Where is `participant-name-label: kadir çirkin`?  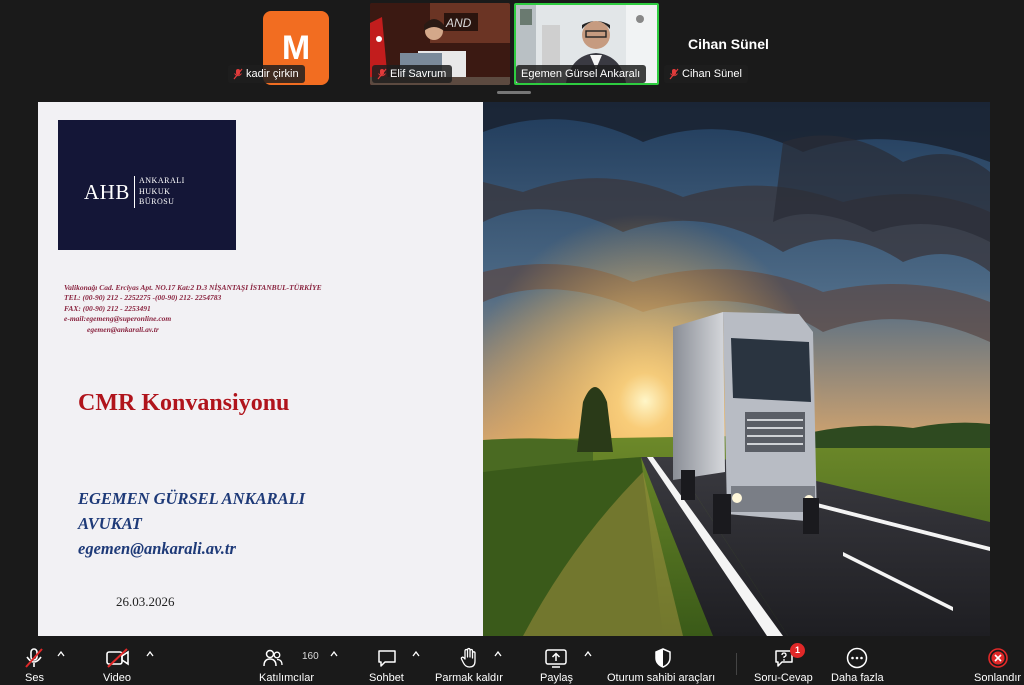
participant-name-label: kadir çirkin is located at coordinates (266, 74).